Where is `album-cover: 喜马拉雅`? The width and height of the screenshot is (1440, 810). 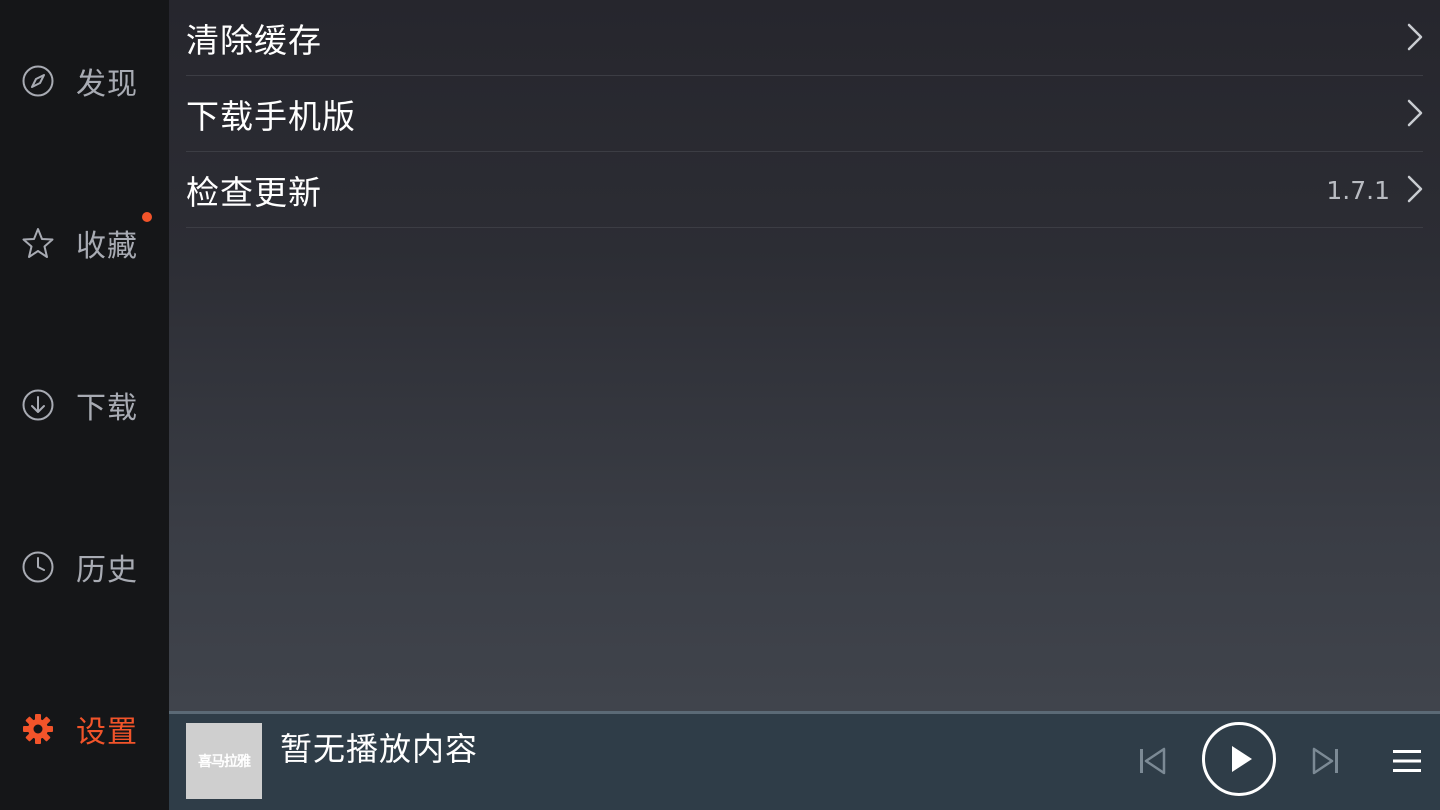
album-cover: 喜马拉雅 is located at coordinates (224, 761).